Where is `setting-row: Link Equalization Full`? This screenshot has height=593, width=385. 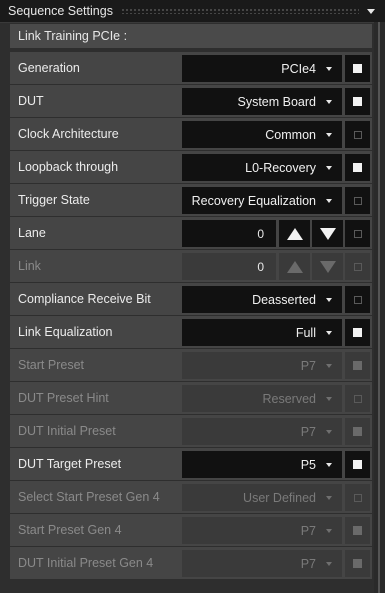 setting-row: Link Equalization Full is located at coordinates (191, 332).